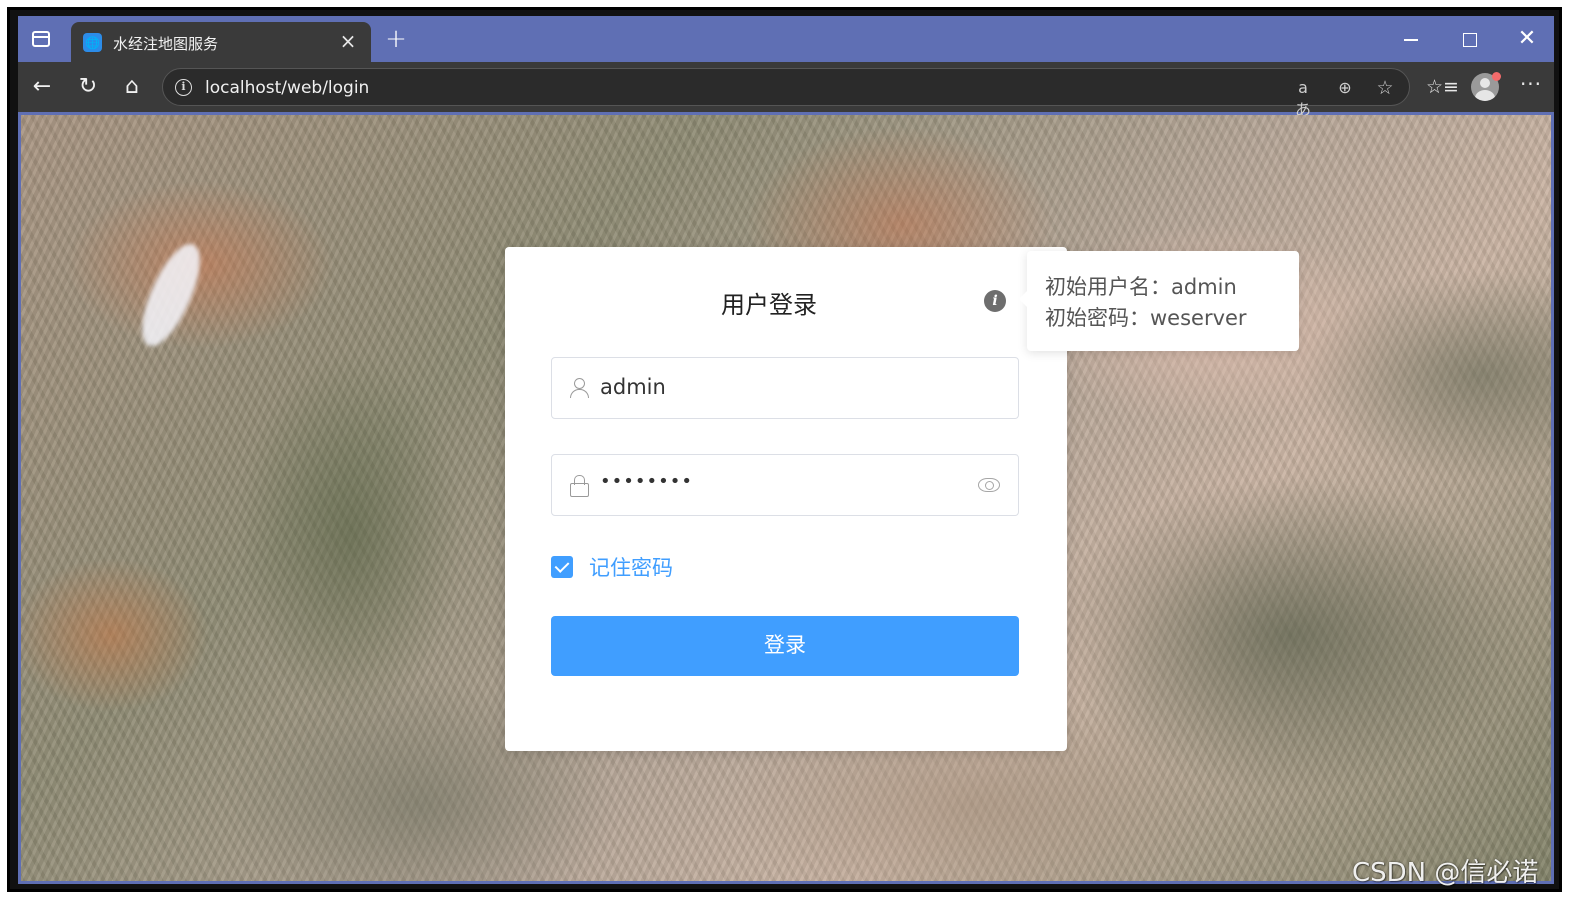 The height and width of the screenshot is (900, 1570). What do you see at coordinates (171, 295) in the screenshot?
I see `terrain-highlight` at bounding box center [171, 295].